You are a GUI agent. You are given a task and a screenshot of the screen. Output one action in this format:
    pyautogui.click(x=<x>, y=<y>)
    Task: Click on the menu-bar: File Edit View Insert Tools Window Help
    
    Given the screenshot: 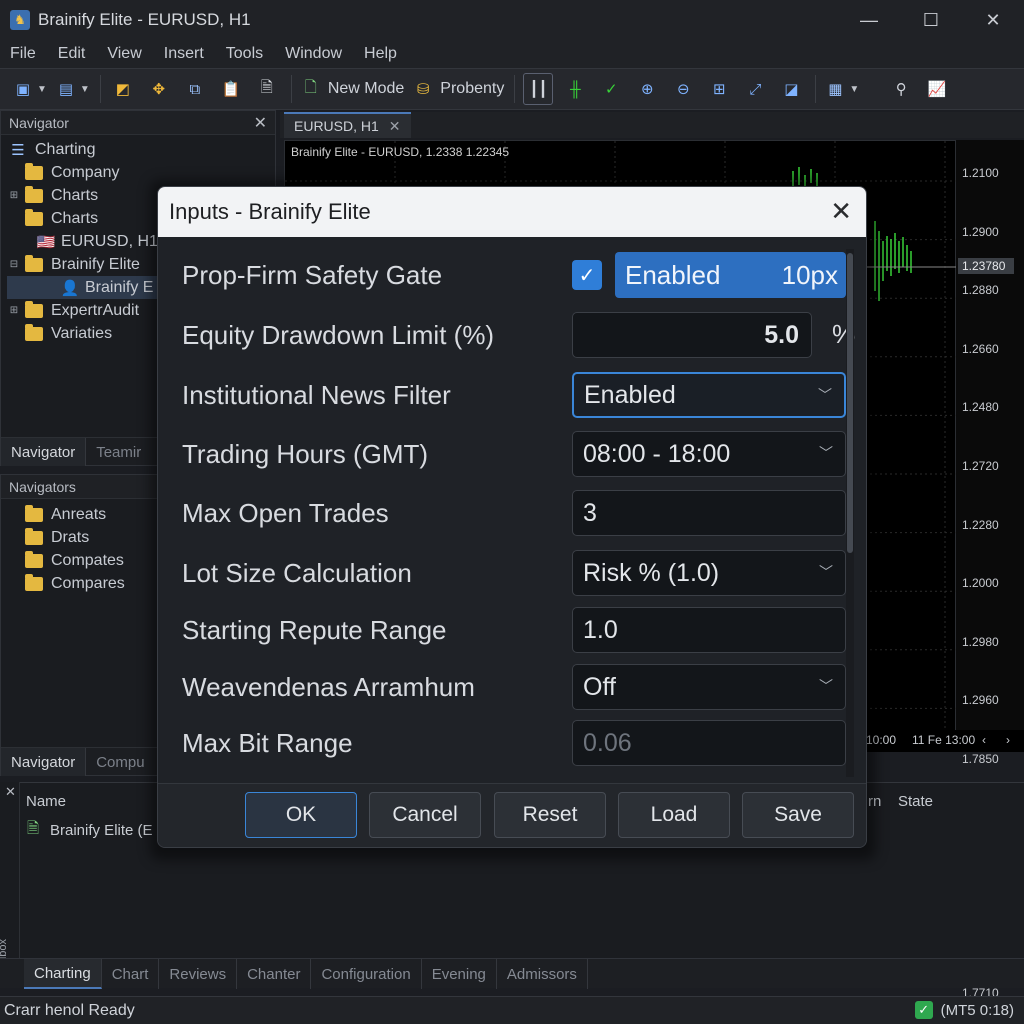 What is the action you would take?
    pyautogui.click(x=512, y=54)
    